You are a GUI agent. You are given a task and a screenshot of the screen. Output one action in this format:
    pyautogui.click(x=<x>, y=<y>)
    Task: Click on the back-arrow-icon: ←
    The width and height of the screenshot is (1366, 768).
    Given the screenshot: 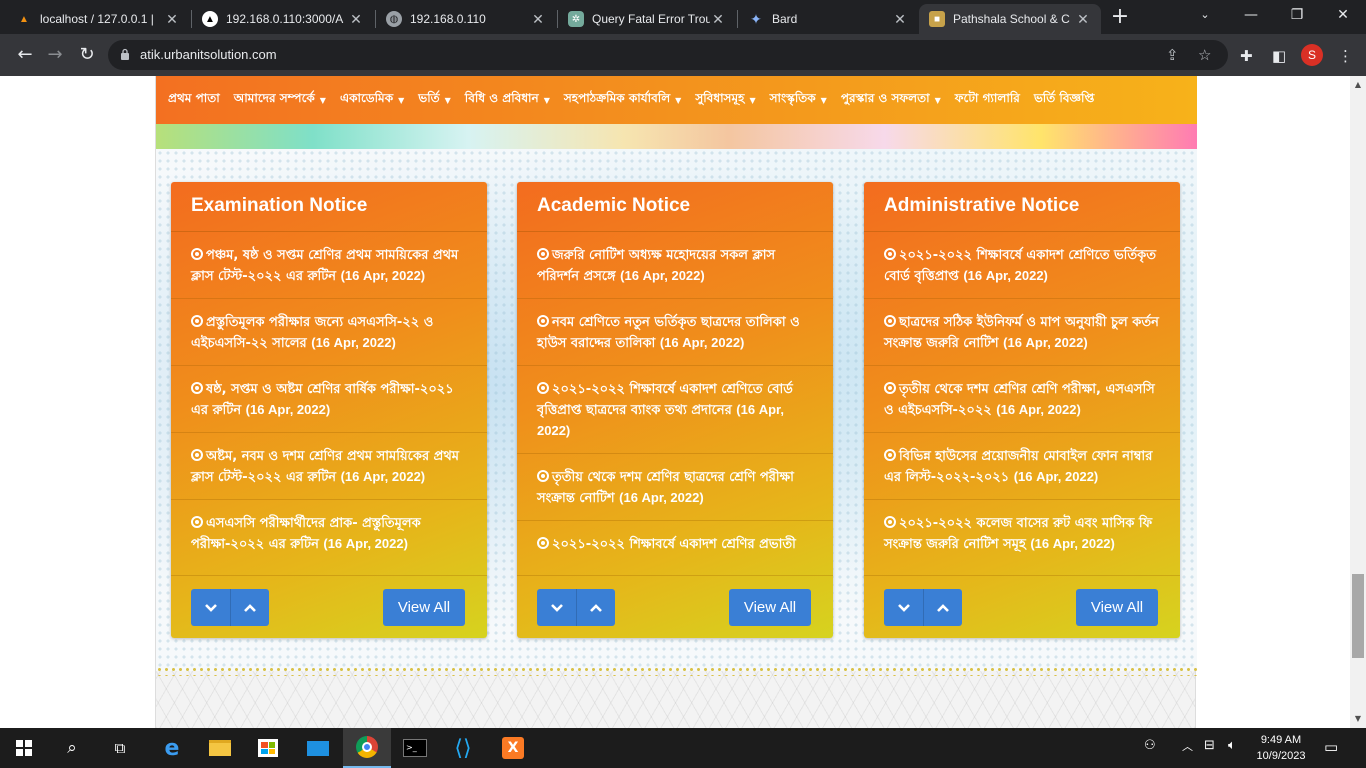 What is the action you would take?
    pyautogui.click(x=25, y=55)
    